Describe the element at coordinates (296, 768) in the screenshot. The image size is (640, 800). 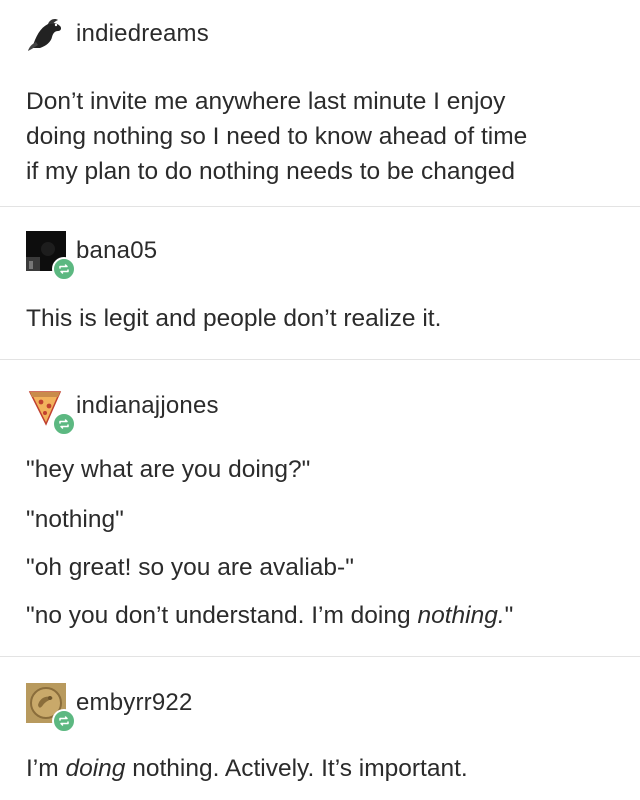
I see `post-text: nothing. Actively. It’s important.` at that location.